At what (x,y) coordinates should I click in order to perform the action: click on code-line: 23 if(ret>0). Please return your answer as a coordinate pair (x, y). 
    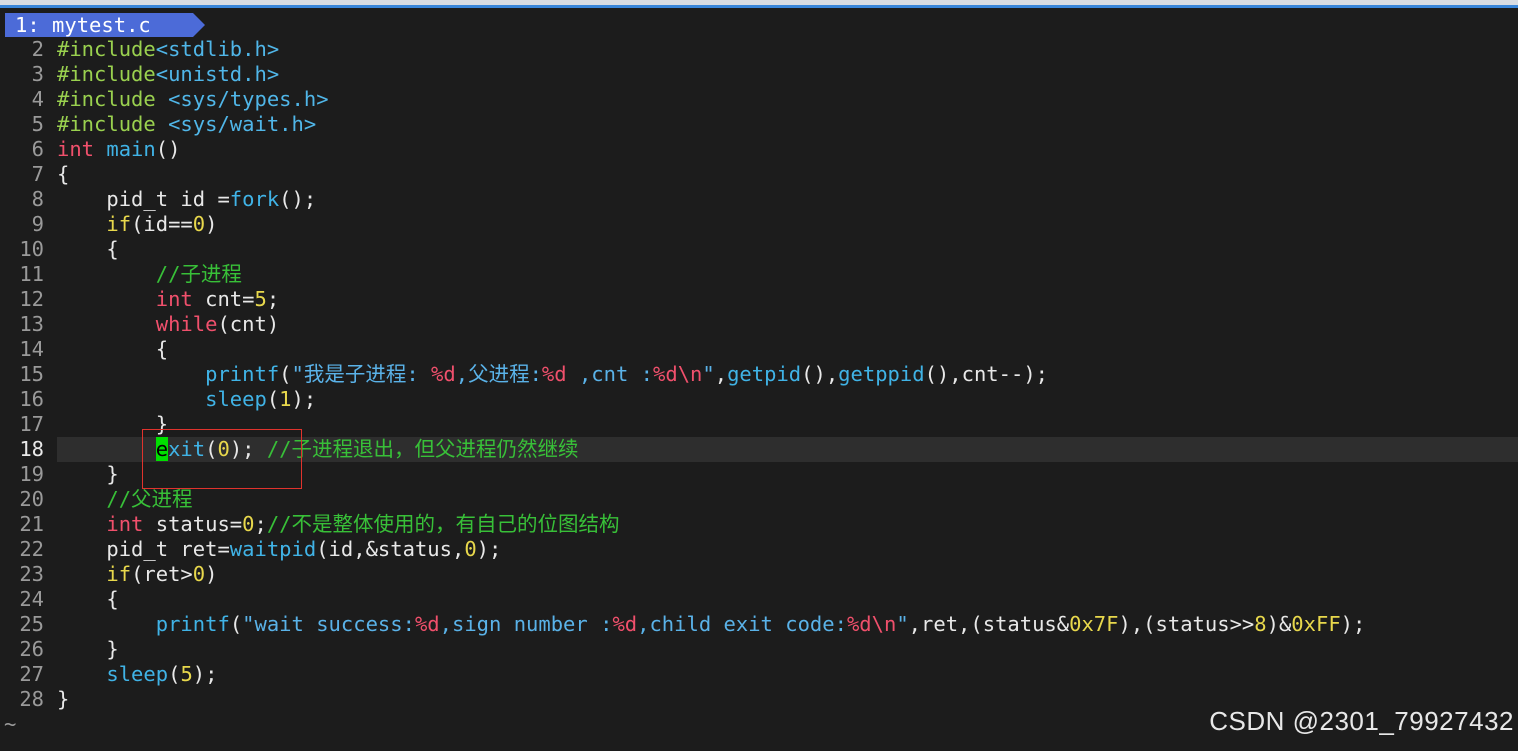
    Looking at the image, I should click on (759, 574).